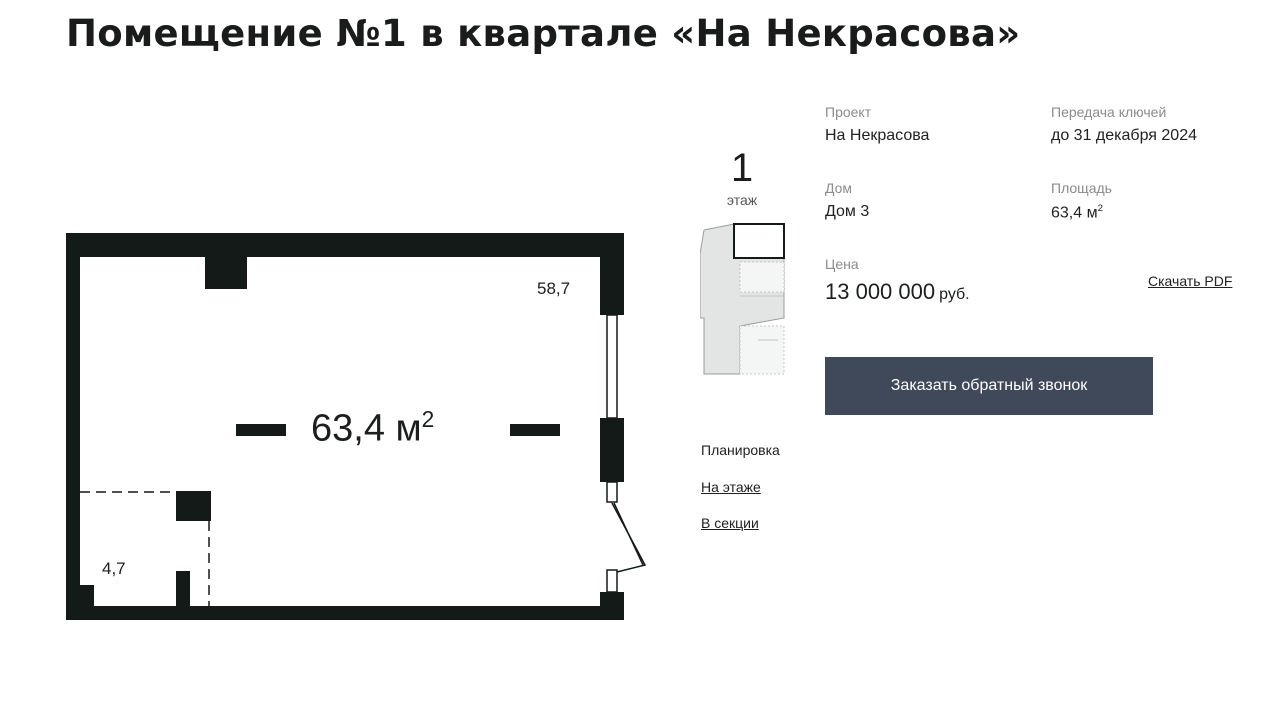  What do you see at coordinates (842, 264) in the screenshot?
I see `price-label: Цена` at bounding box center [842, 264].